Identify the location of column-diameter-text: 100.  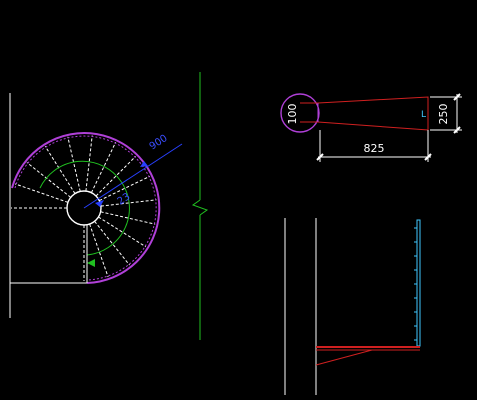
(292, 114).